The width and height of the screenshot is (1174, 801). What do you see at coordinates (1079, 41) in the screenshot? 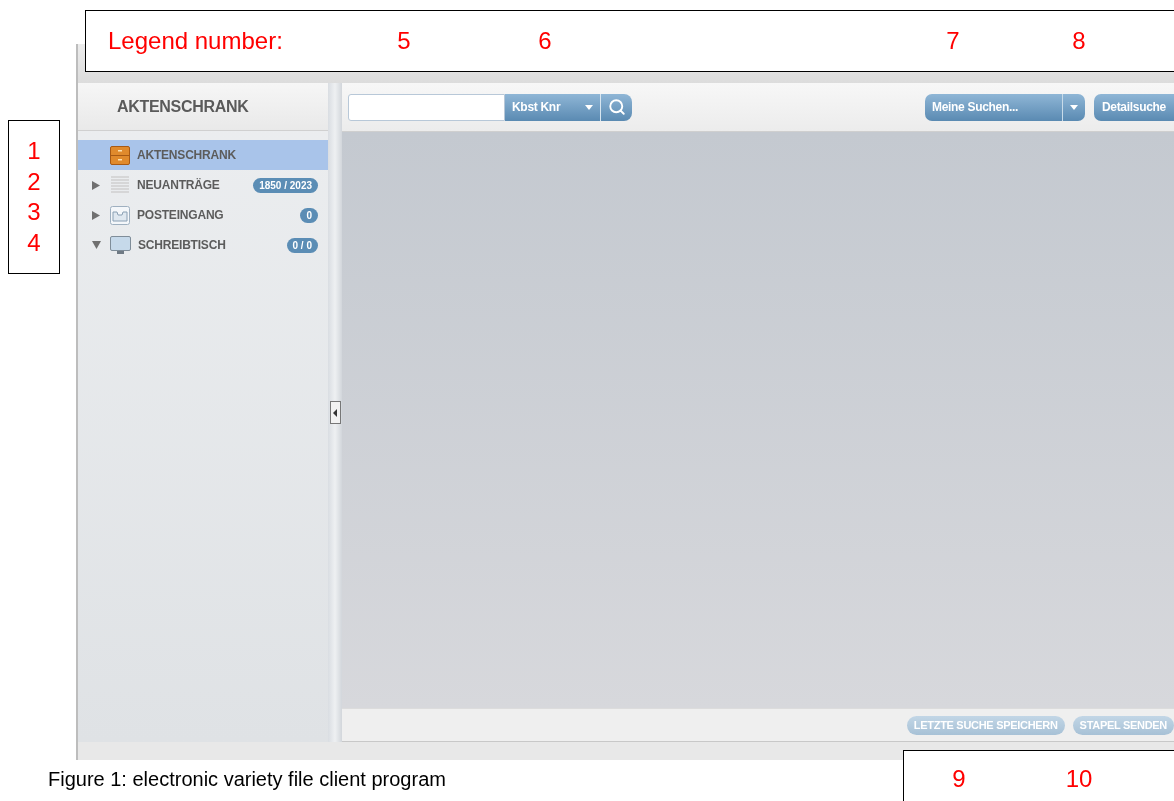
I see `legend-number: 8` at bounding box center [1079, 41].